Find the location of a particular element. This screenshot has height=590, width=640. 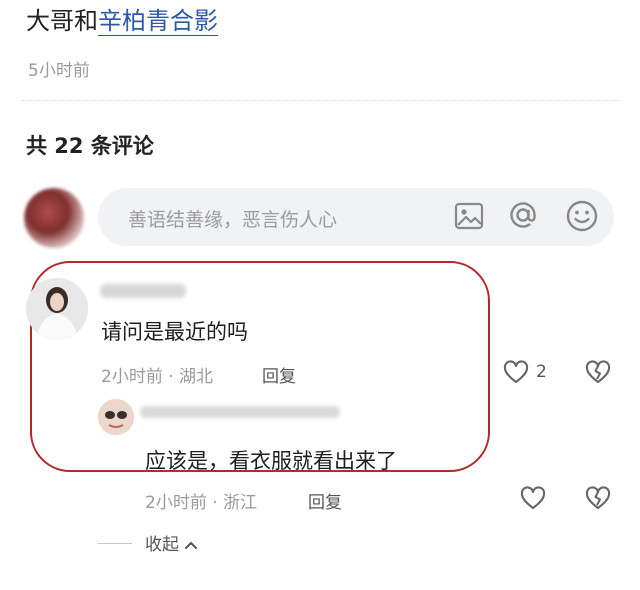

commenter-avatar-image is located at coordinates (57, 309).